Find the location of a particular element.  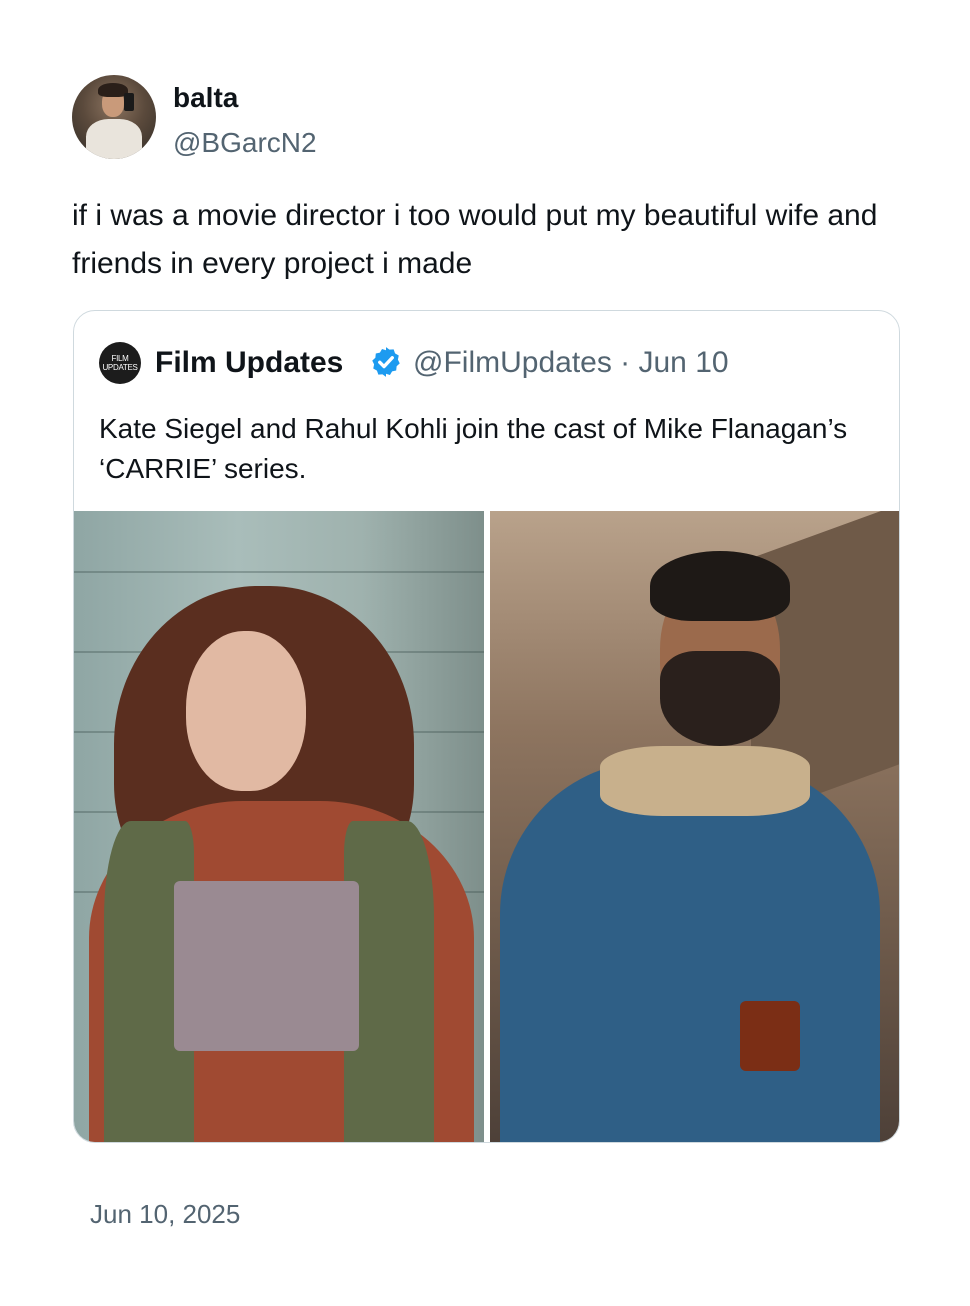

wall-plank is located at coordinates (279, 572).